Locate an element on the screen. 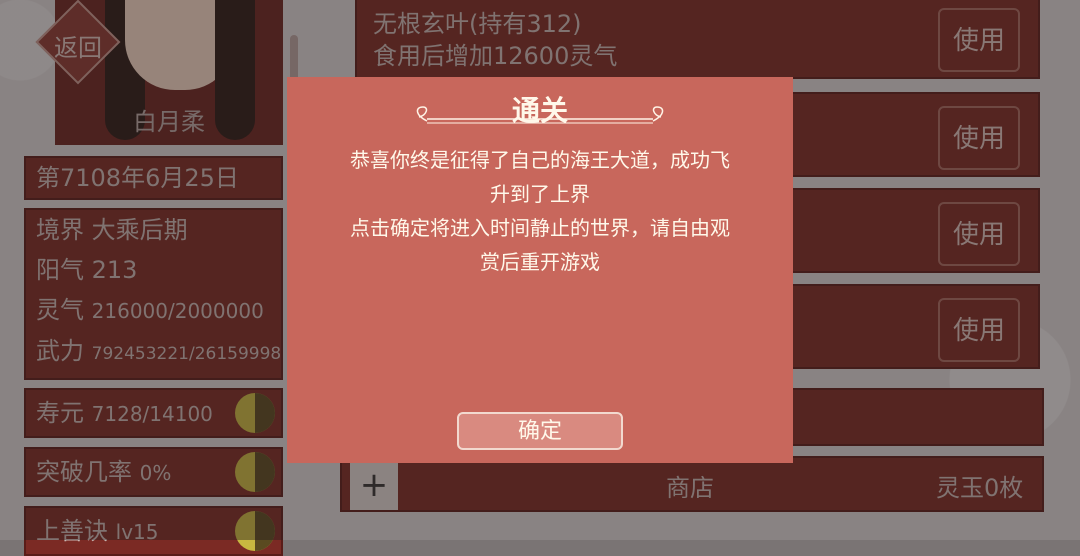  confirm-button: 确定 is located at coordinates (540, 431).